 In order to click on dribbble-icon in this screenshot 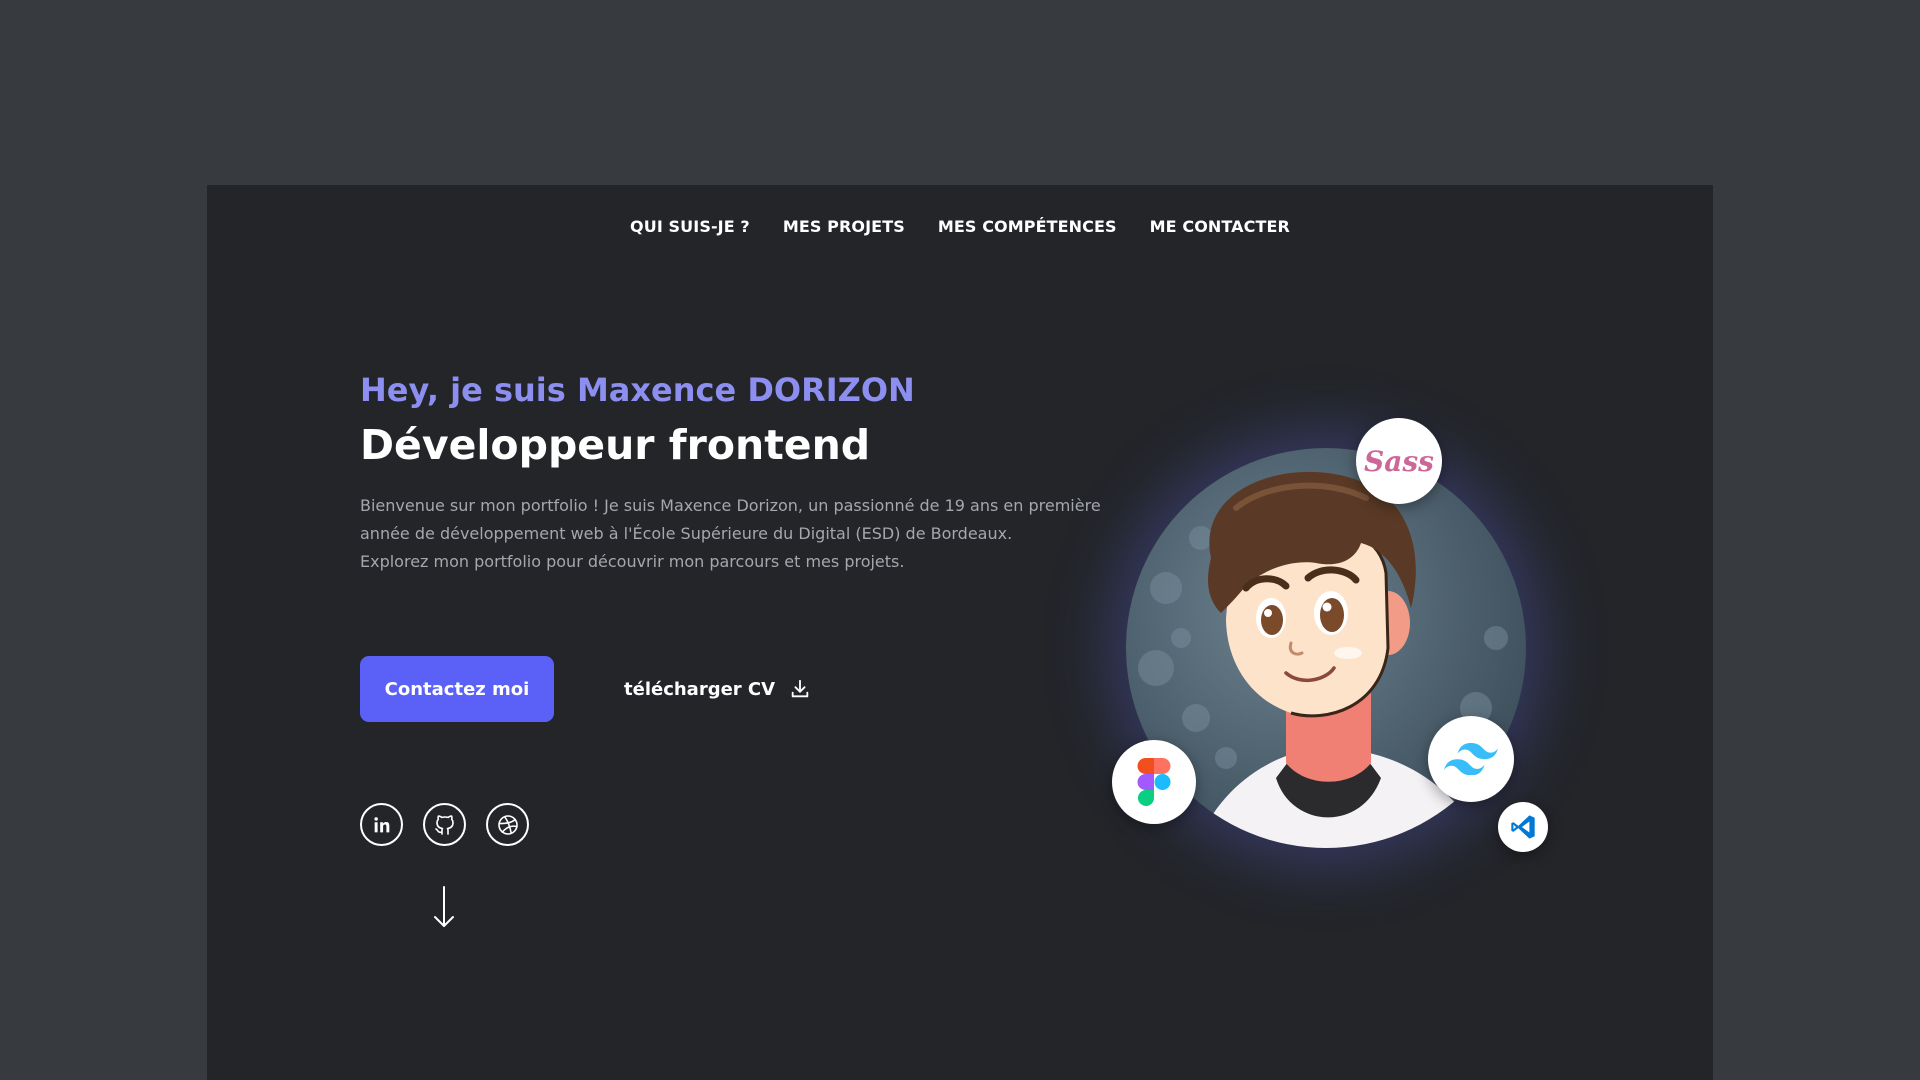, I will do `click(507, 824)`.